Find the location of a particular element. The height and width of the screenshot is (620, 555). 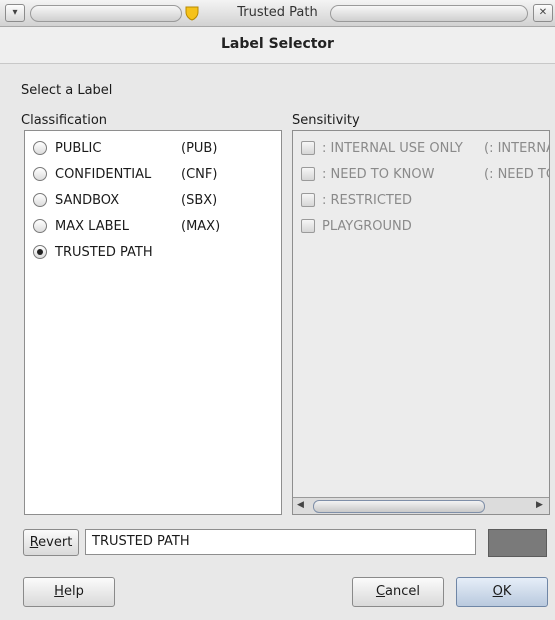

label-field: TRUSTED PATH is located at coordinates (280, 542).